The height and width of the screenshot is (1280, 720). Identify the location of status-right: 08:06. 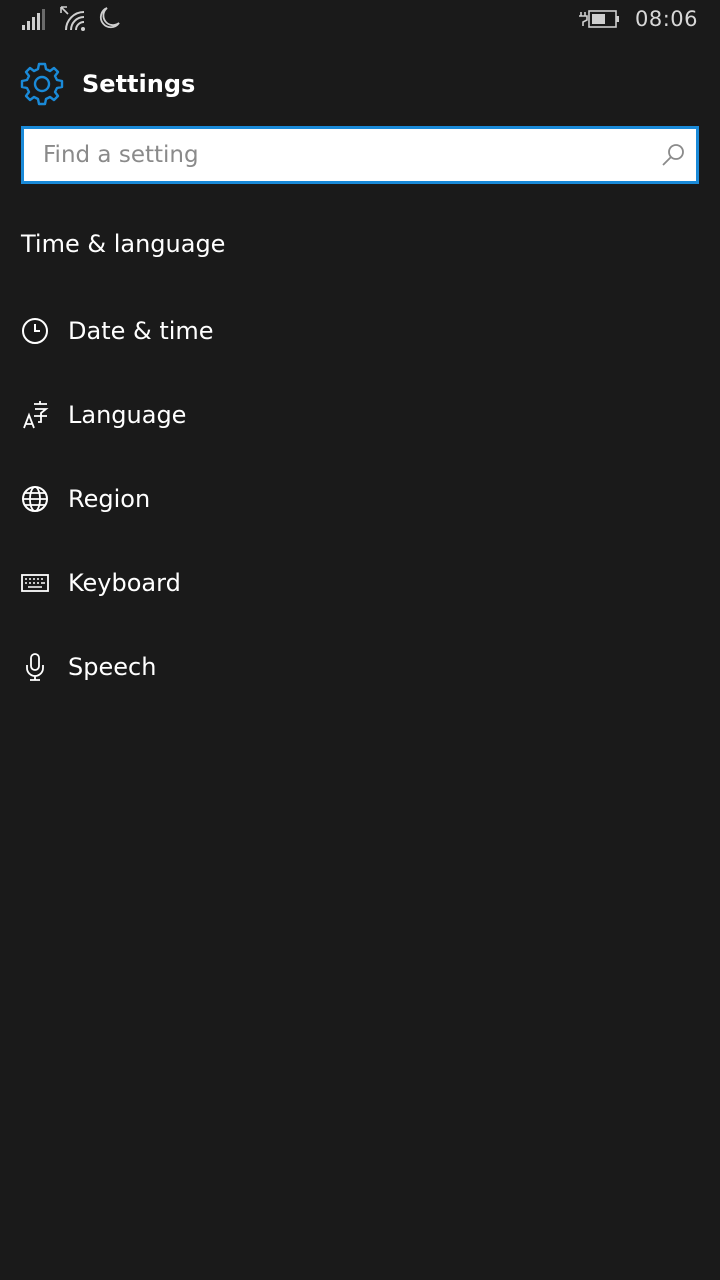
(638, 19).